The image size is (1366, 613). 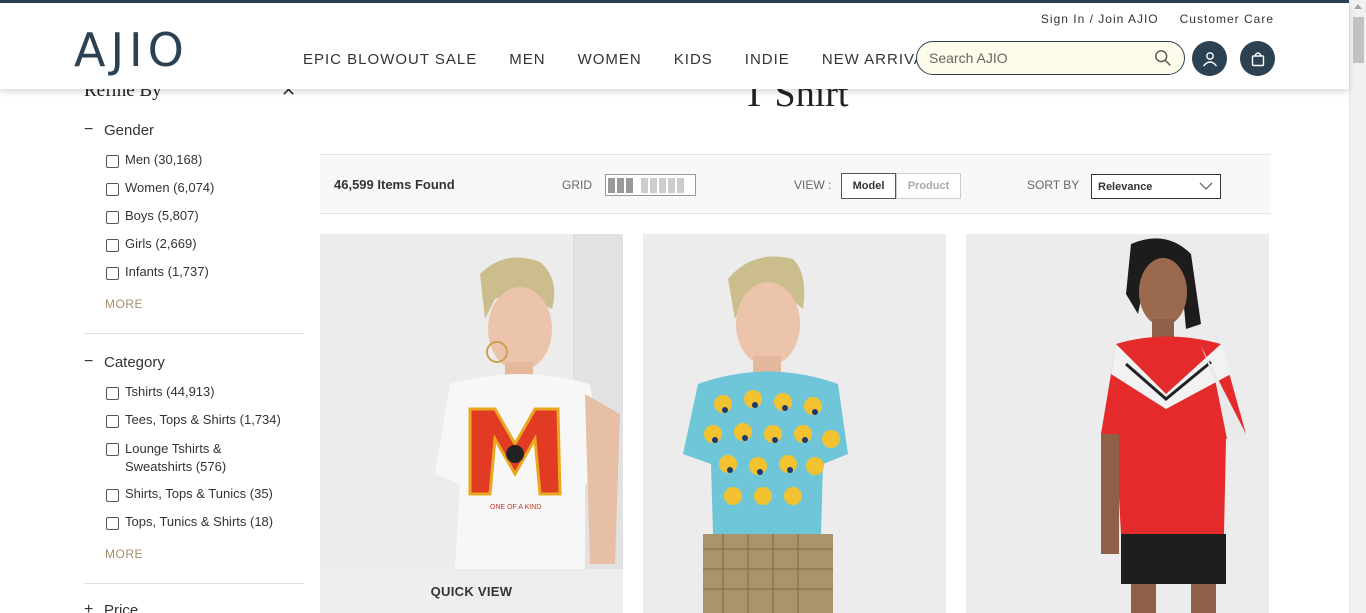 What do you see at coordinates (394, 184) in the screenshot?
I see `items-found-count: 46,599 Items Found` at bounding box center [394, 184].